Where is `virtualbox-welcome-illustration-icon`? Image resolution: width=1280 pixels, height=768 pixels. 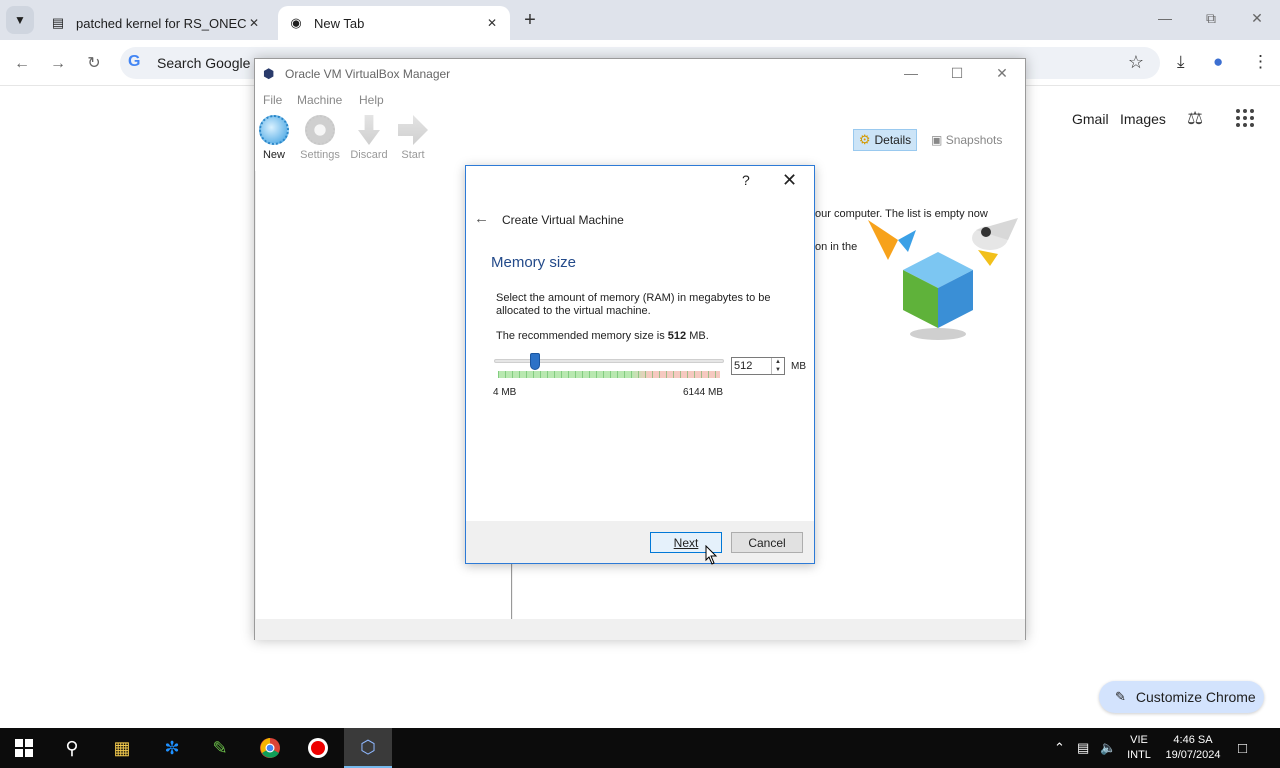
virtualbox-welcome-illustration-icon is located at coordinates (943, 279).